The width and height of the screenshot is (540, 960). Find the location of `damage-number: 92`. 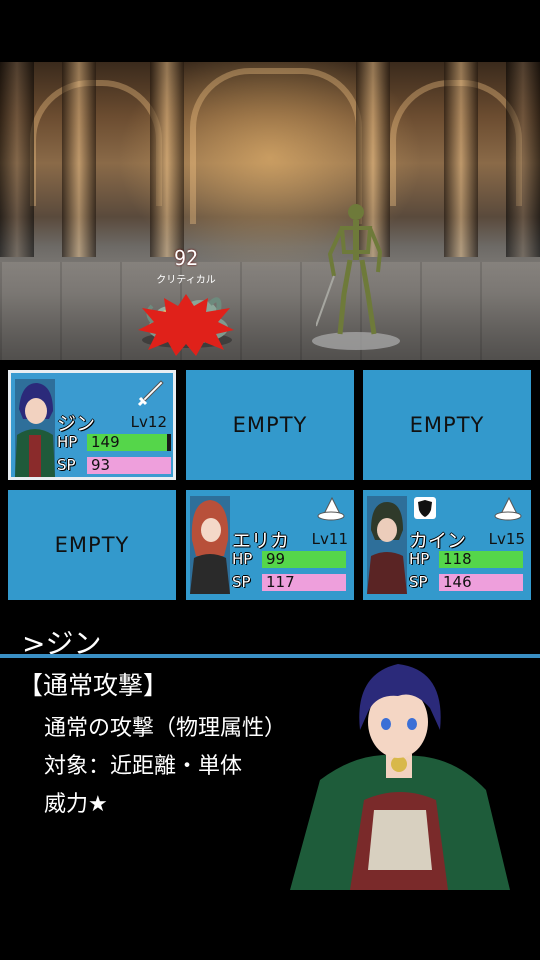

damage-number: 92 is located at coordinates (186, 258).